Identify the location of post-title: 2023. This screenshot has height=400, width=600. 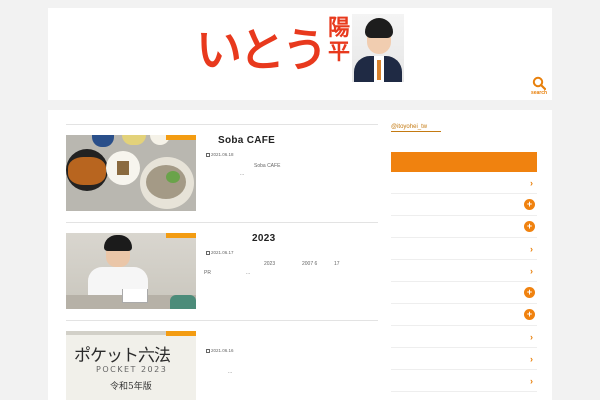
(263, 238).